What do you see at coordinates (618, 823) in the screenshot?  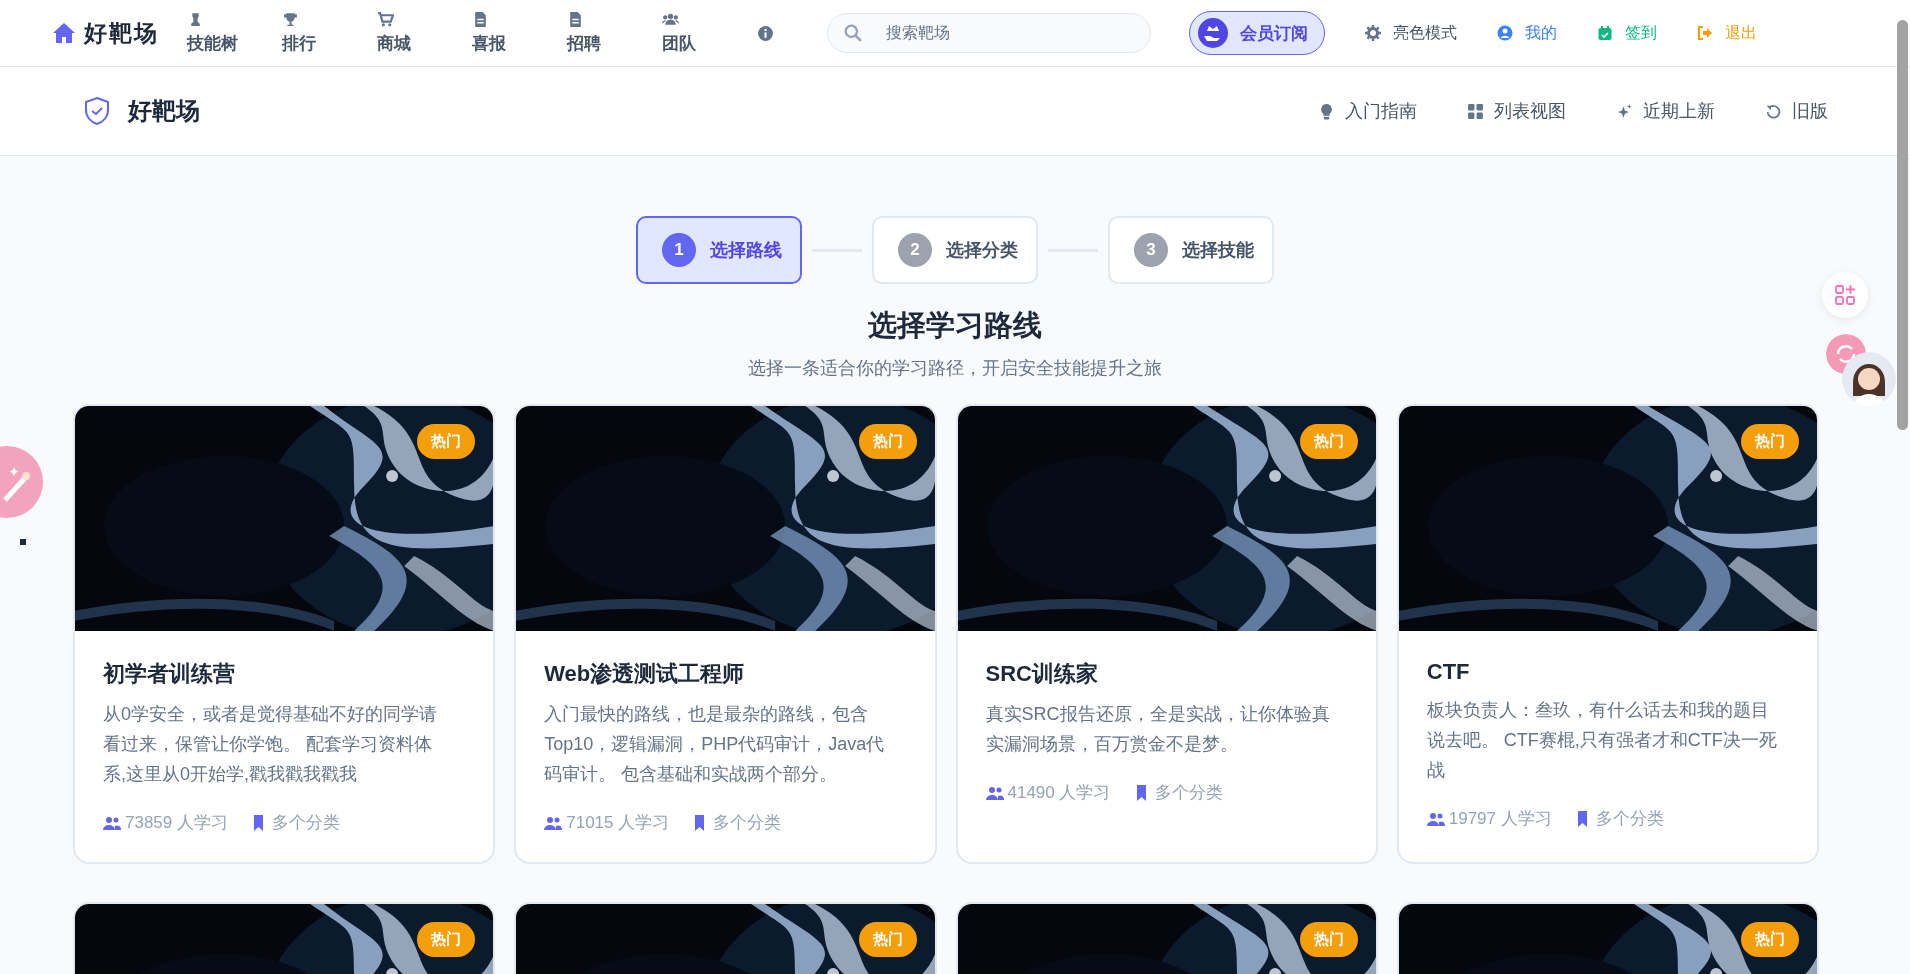 I see `learner-count: 71015 人学习` at bounding box center [618, 823].